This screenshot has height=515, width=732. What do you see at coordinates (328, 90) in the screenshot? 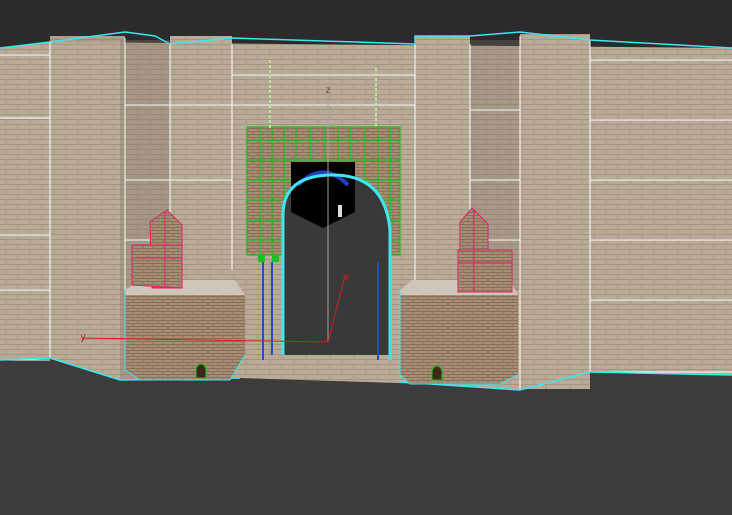
I see `z-axis-label: z` at bounding box center [328, 90].